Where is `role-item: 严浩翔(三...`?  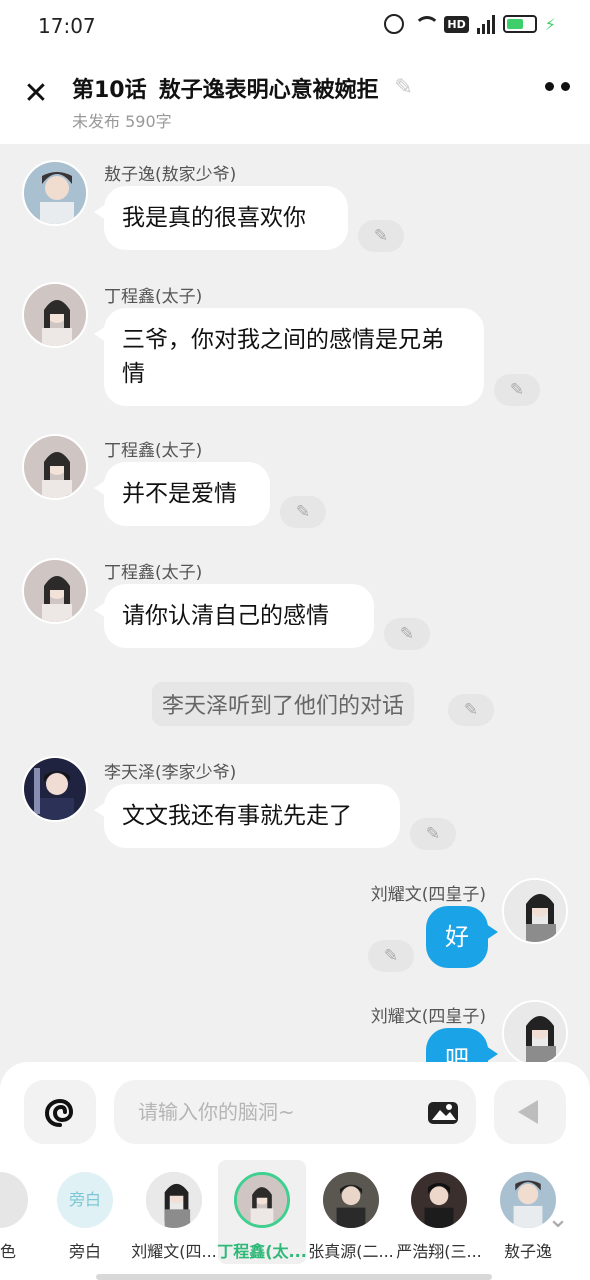 role-item: 严浩翔(三... is located at coordinates (439, 1212).